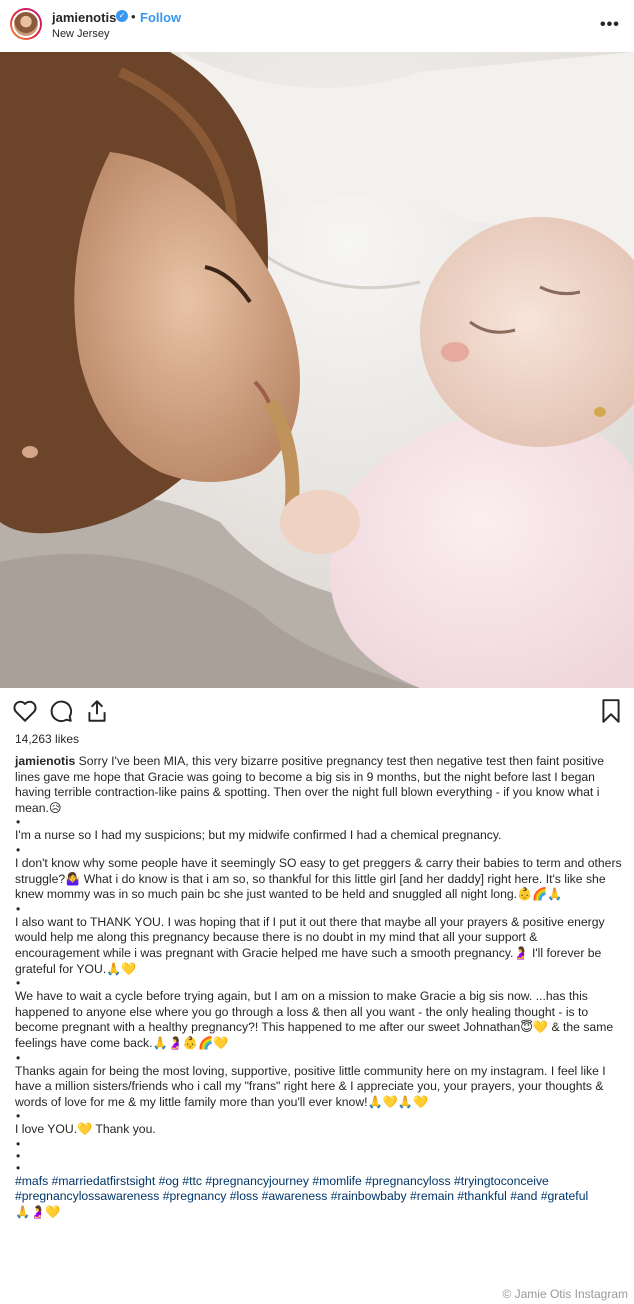 This screenshot has height=1304, width=634. What do you see at coordinates (160, 17) in the screenshot?
I see `follow-button: Follow` at bounding box center [160, 17].